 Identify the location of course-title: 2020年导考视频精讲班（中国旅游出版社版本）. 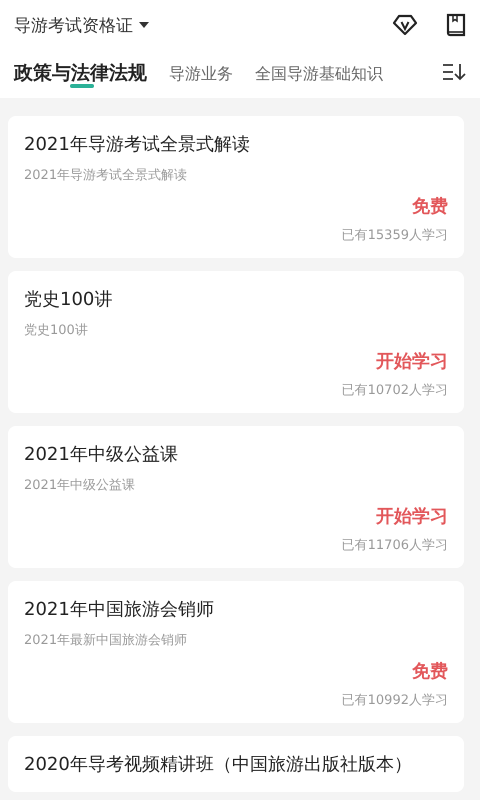
(218, 765).